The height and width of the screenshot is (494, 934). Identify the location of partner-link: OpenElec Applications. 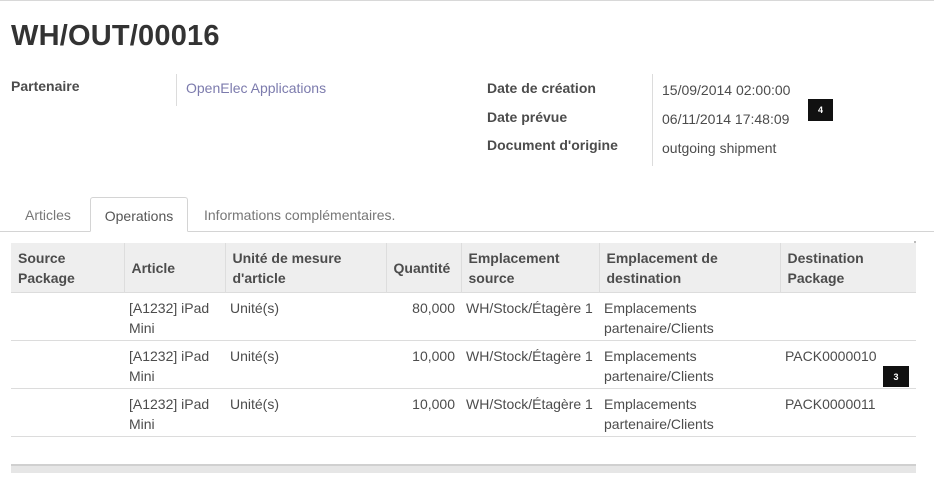
(256, 88).